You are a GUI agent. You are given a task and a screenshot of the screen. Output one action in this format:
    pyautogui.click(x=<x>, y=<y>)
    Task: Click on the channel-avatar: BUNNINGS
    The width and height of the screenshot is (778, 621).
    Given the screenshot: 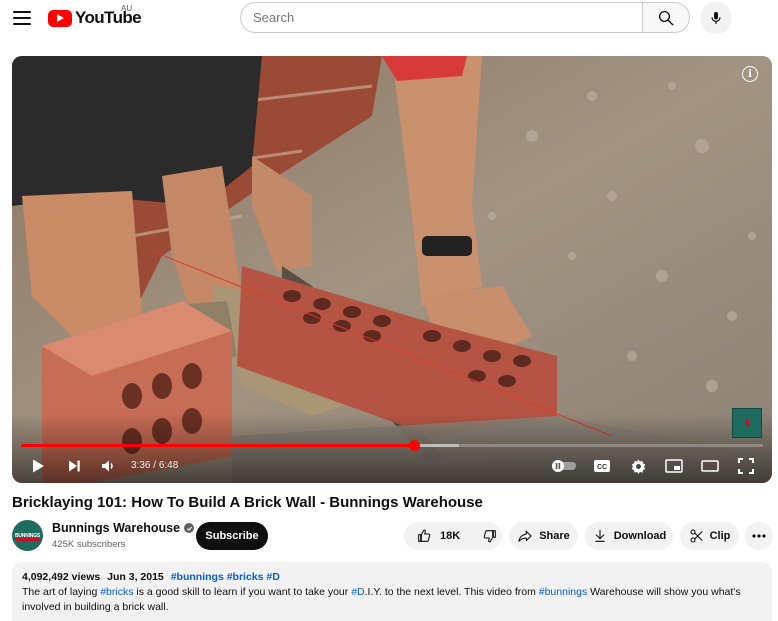 What is the action you would take?
    pyautogui.click(x=27, y=535)
    